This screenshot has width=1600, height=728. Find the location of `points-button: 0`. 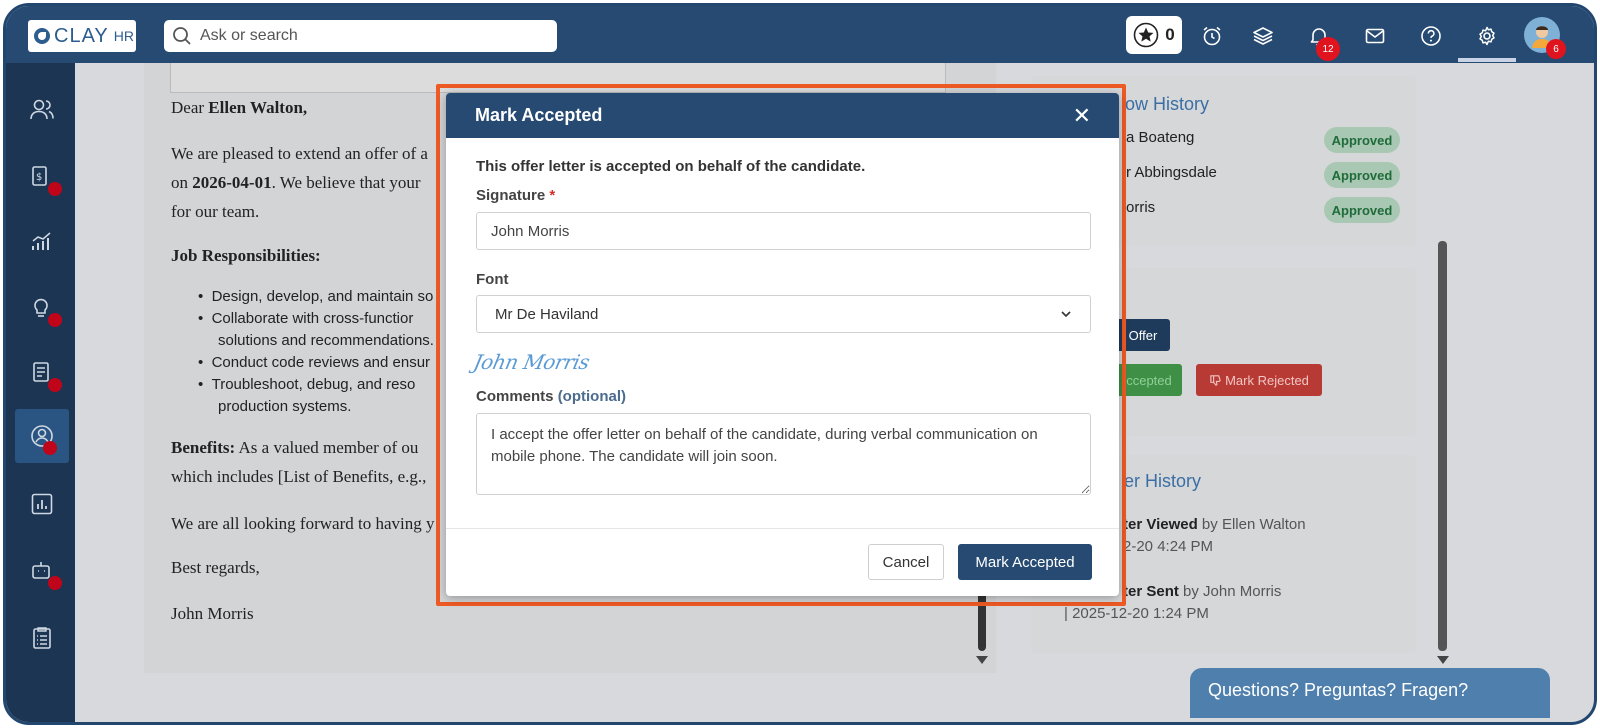

points-button: 0 is located at coordinates (1154, 35).